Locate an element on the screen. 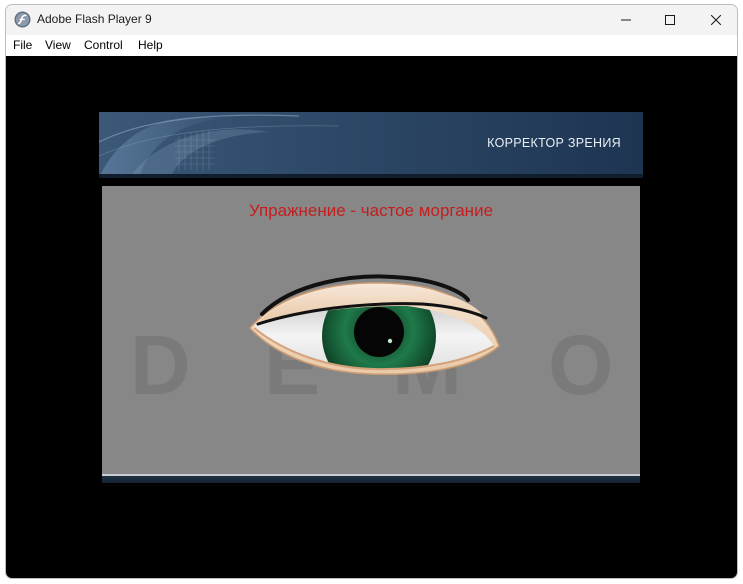  banner-bottom-strip is located at coordinates (371, 176).